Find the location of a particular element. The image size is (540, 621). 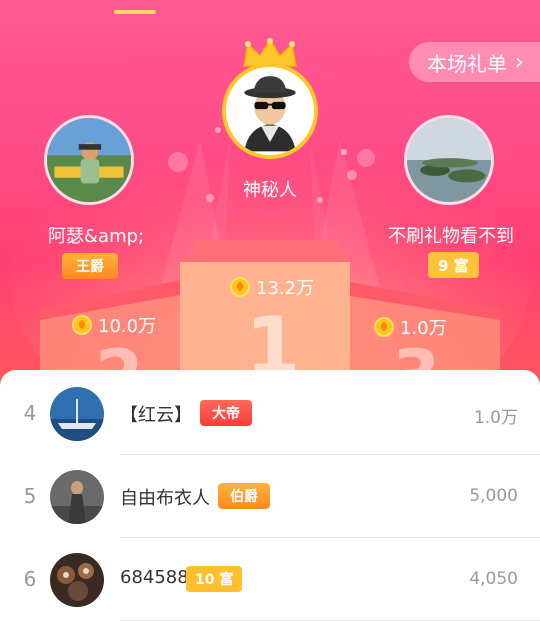

first-place-avatar is located at coordinates (270, 111).